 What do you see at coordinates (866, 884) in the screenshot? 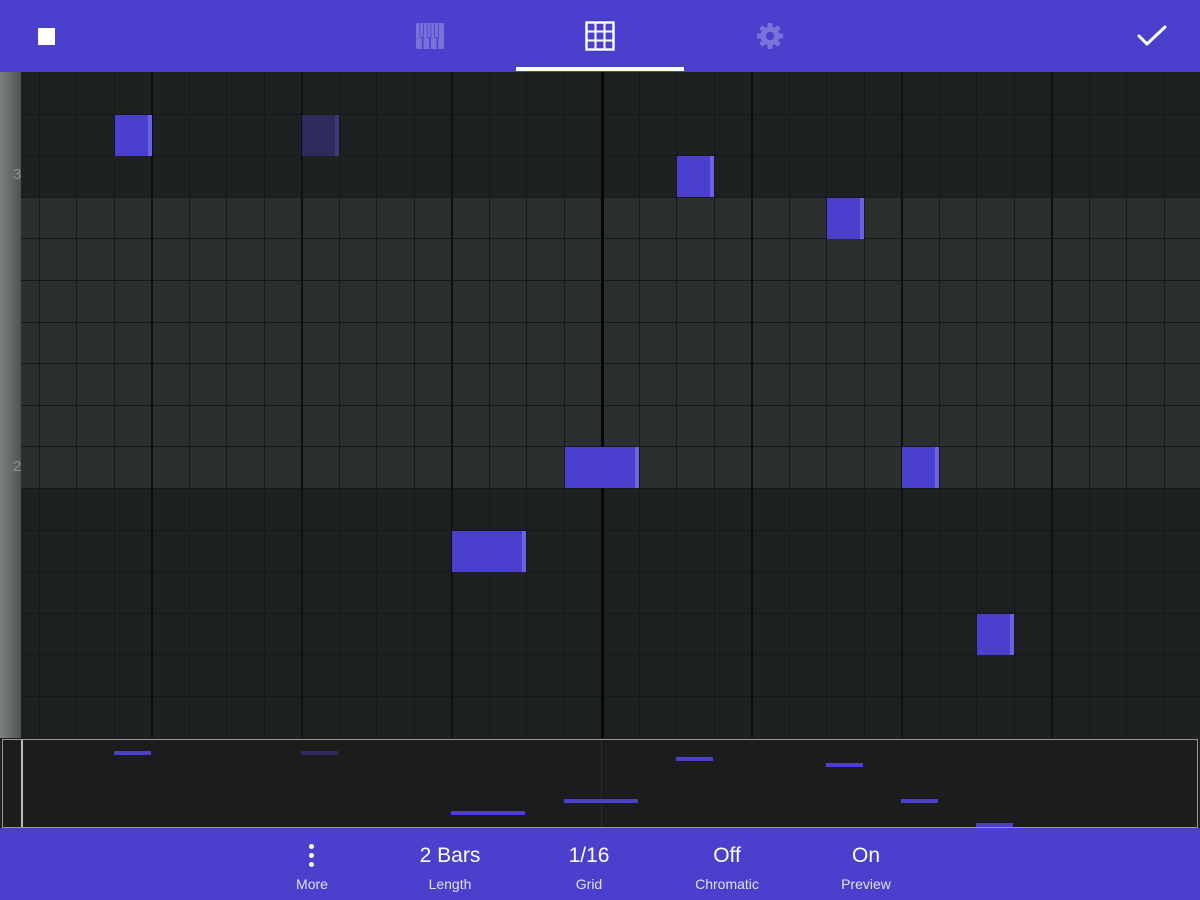
I see `preview-label: Preview` at bounding box center [866, 884].